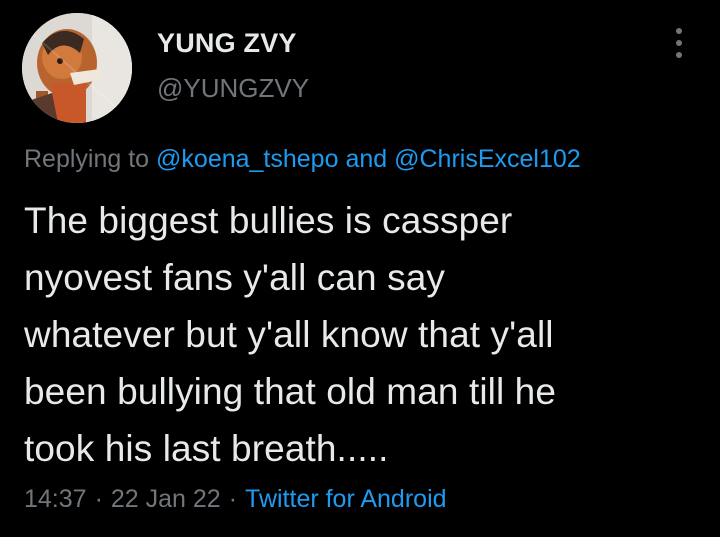 The width and height of the screenshot is (720, 537). Describe the element at coordinates (290, 391) in the screenshot. I see `tweet-text-line: been bullying that old man till he` at that location.